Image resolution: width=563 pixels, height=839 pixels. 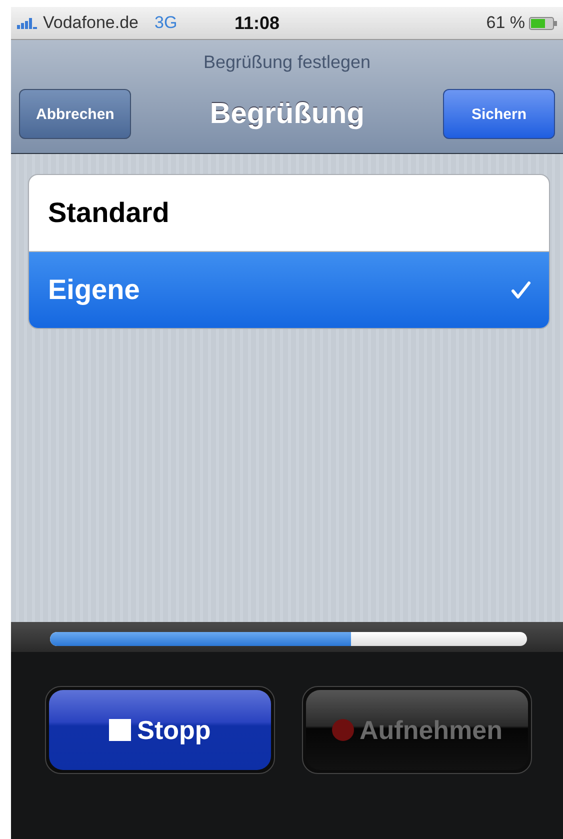 I want to click on navigation-title: Begrüßung, so click(x=287, y=114).